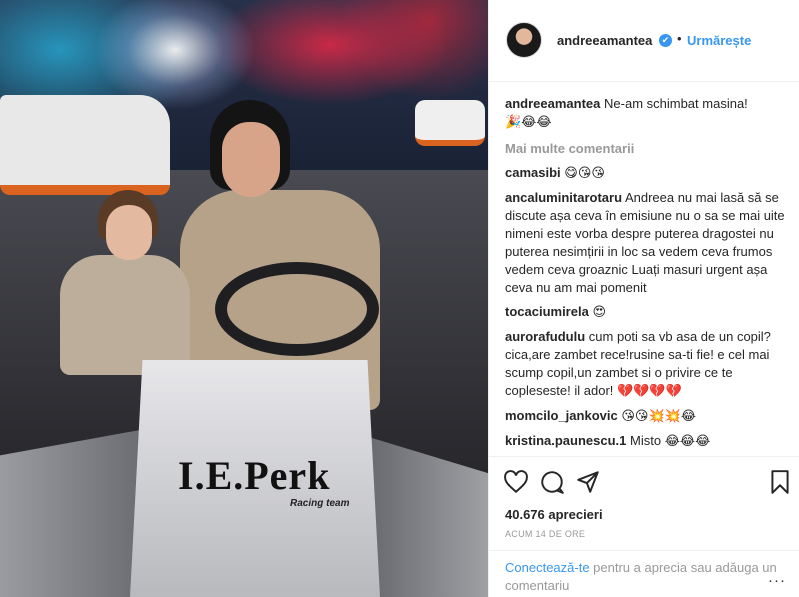 The width and height of the screenshot is (799, 597). What do you see at coordinates (85, 145) in the screenshot?
I see `background-kart` at bounding box center [85, 145].